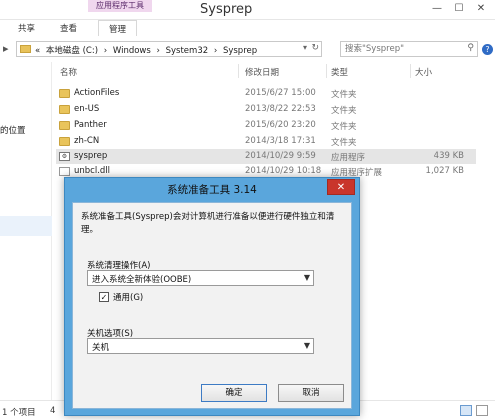  Describe the element at coordinates (459, 9) in the screenshot. I see `maximize-button: ☐` at that location.